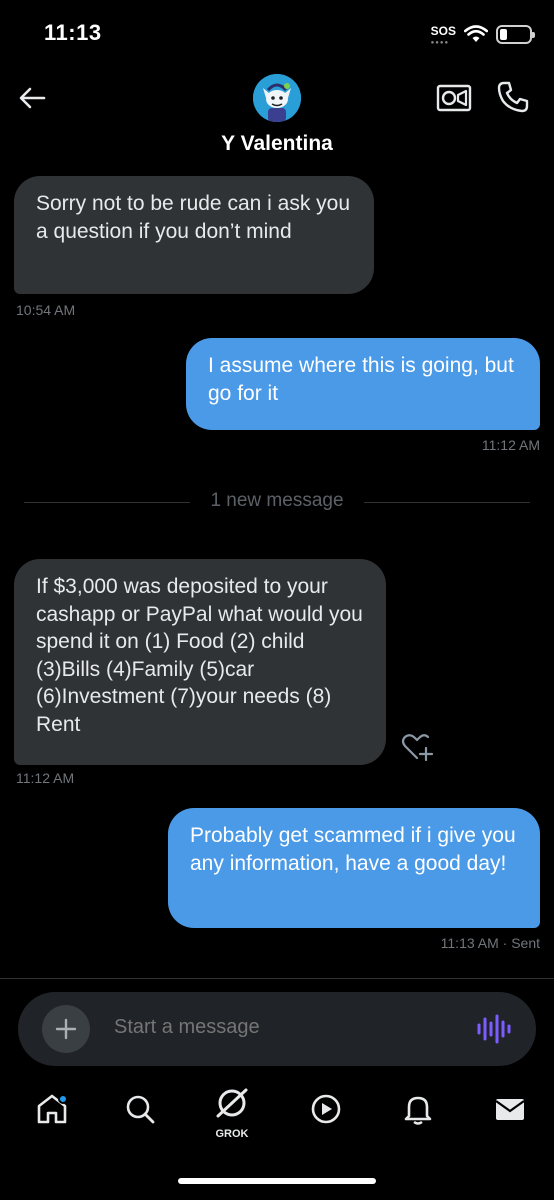 The image size is (554, 1200). Describe the element at coordinates (63, 1099) in the screenshot. I see `notification-dot` at that location.